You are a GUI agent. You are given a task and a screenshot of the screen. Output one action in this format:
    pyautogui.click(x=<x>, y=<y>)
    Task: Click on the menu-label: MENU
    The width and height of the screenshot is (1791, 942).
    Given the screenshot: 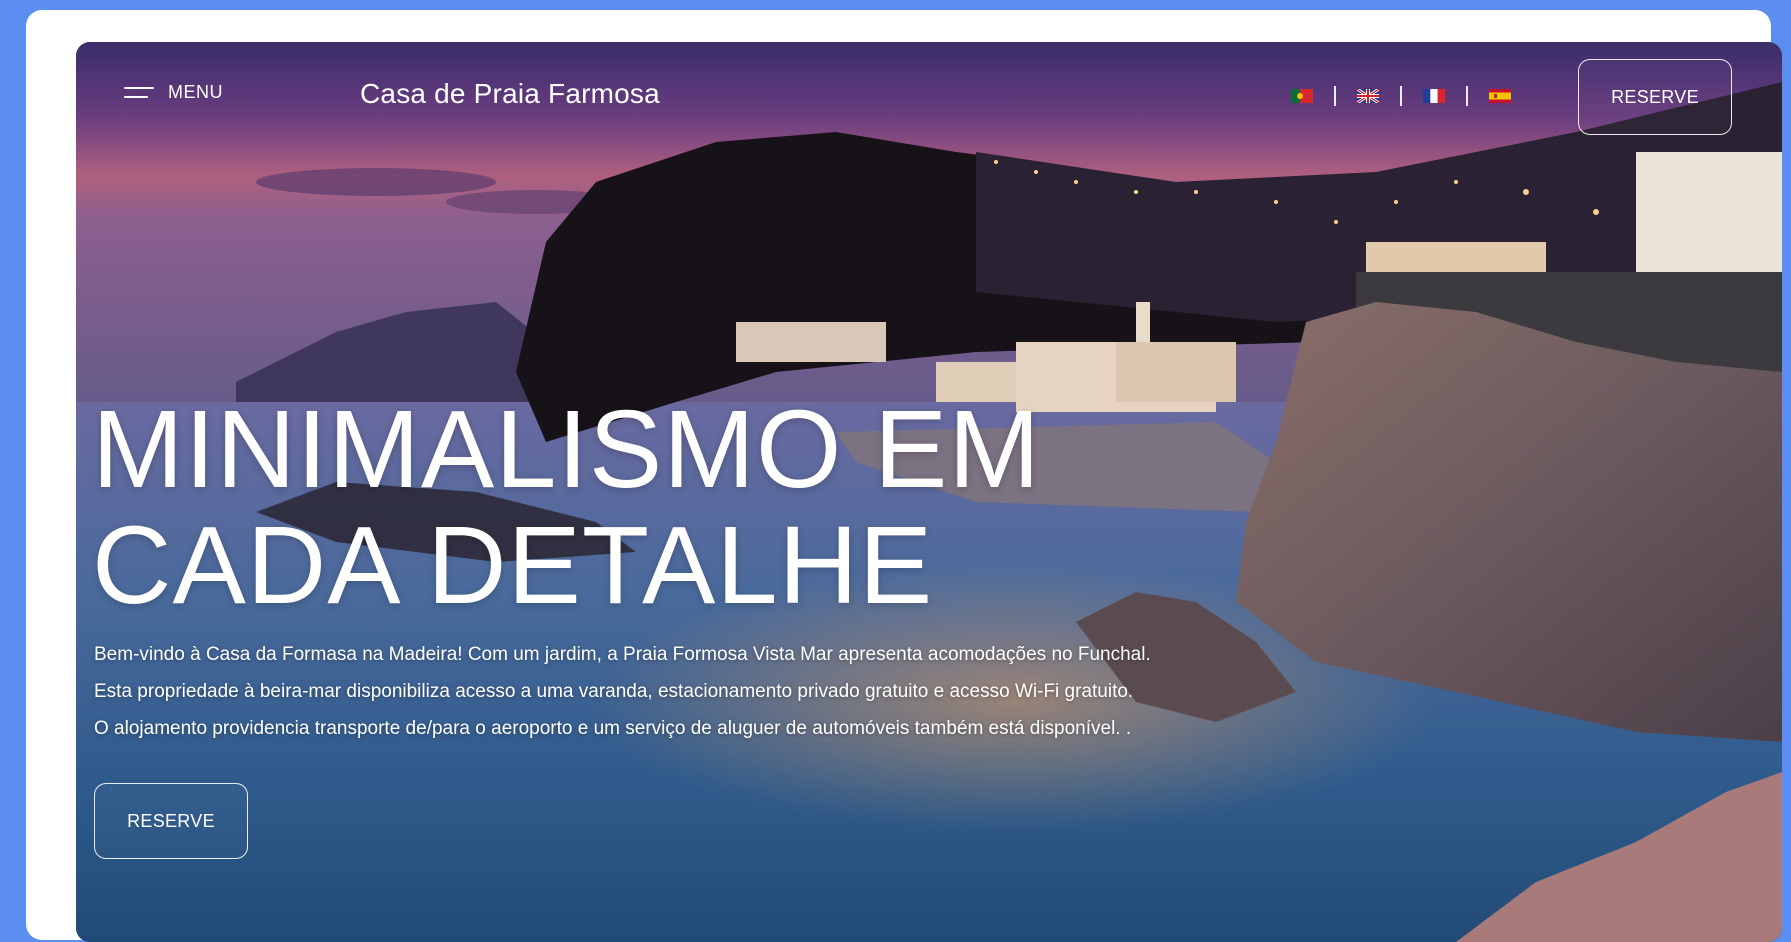 What is the action you would take?
    pyautogui.click(x=195, y=92)
    